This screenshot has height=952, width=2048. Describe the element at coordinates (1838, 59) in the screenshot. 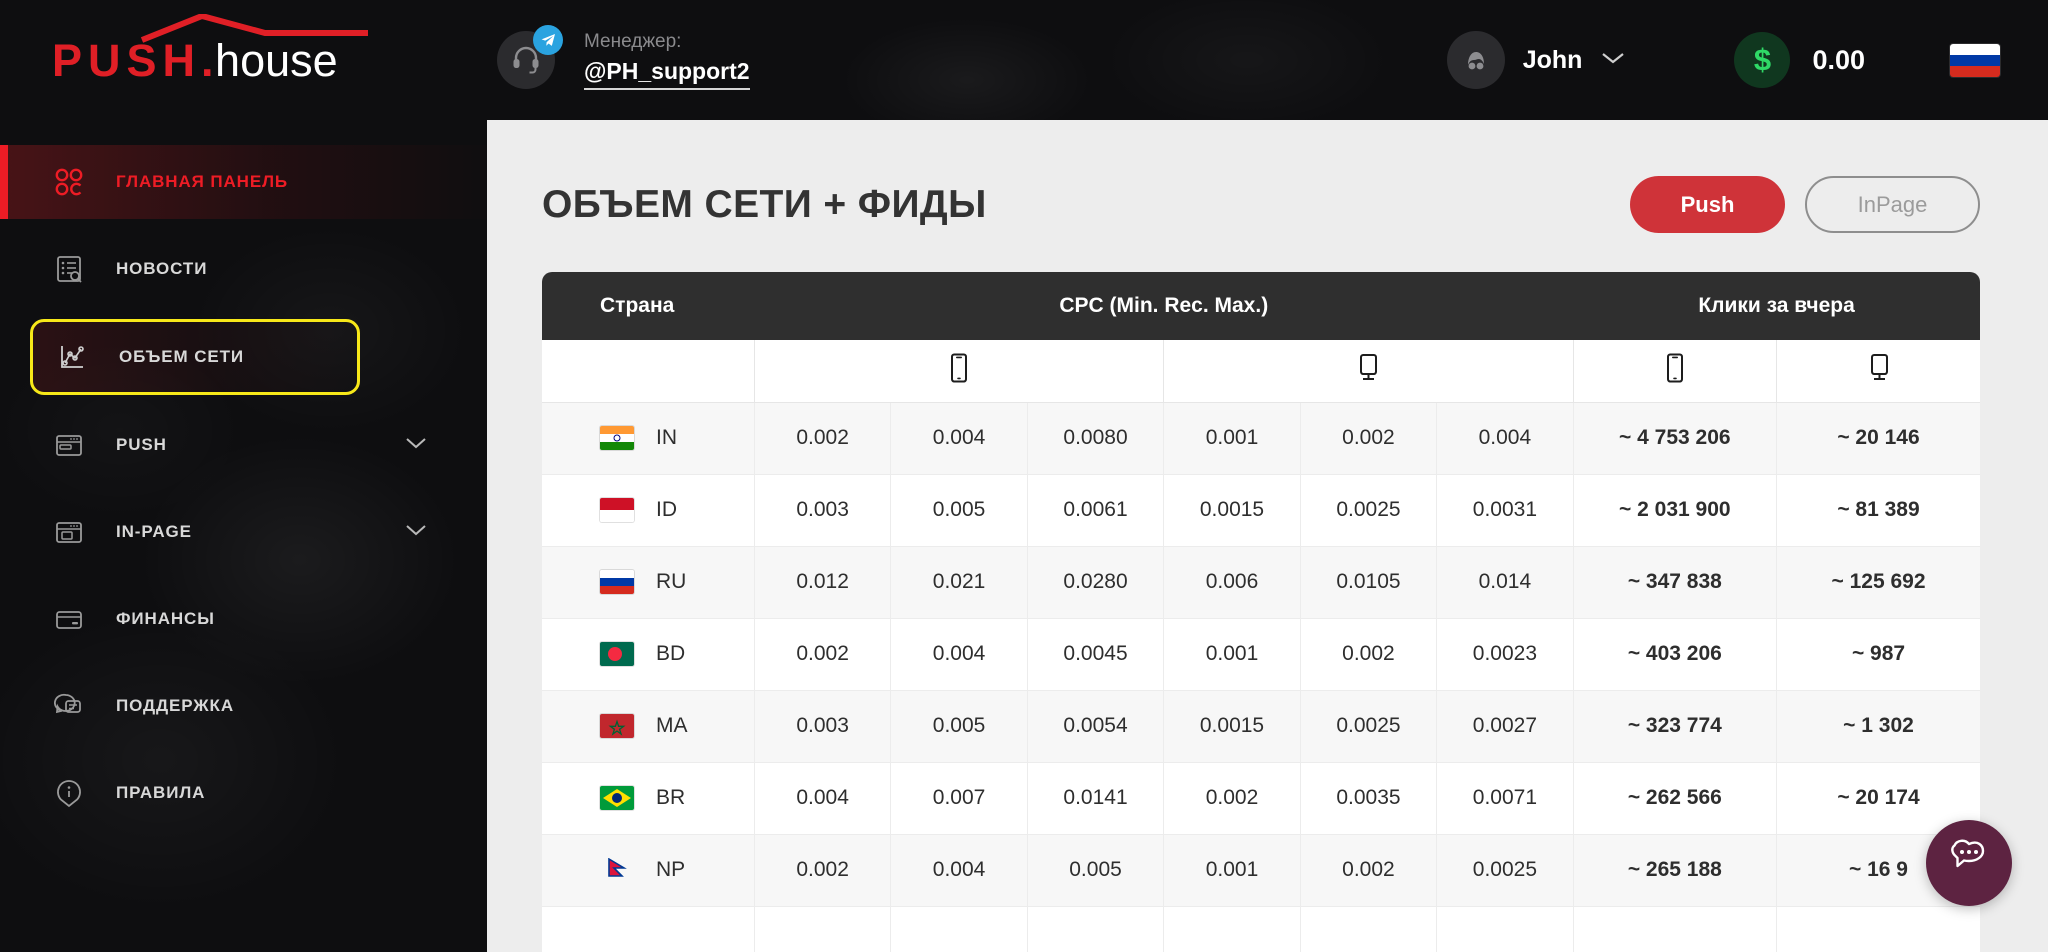

I see `balance-amount: 0.00` at that location.